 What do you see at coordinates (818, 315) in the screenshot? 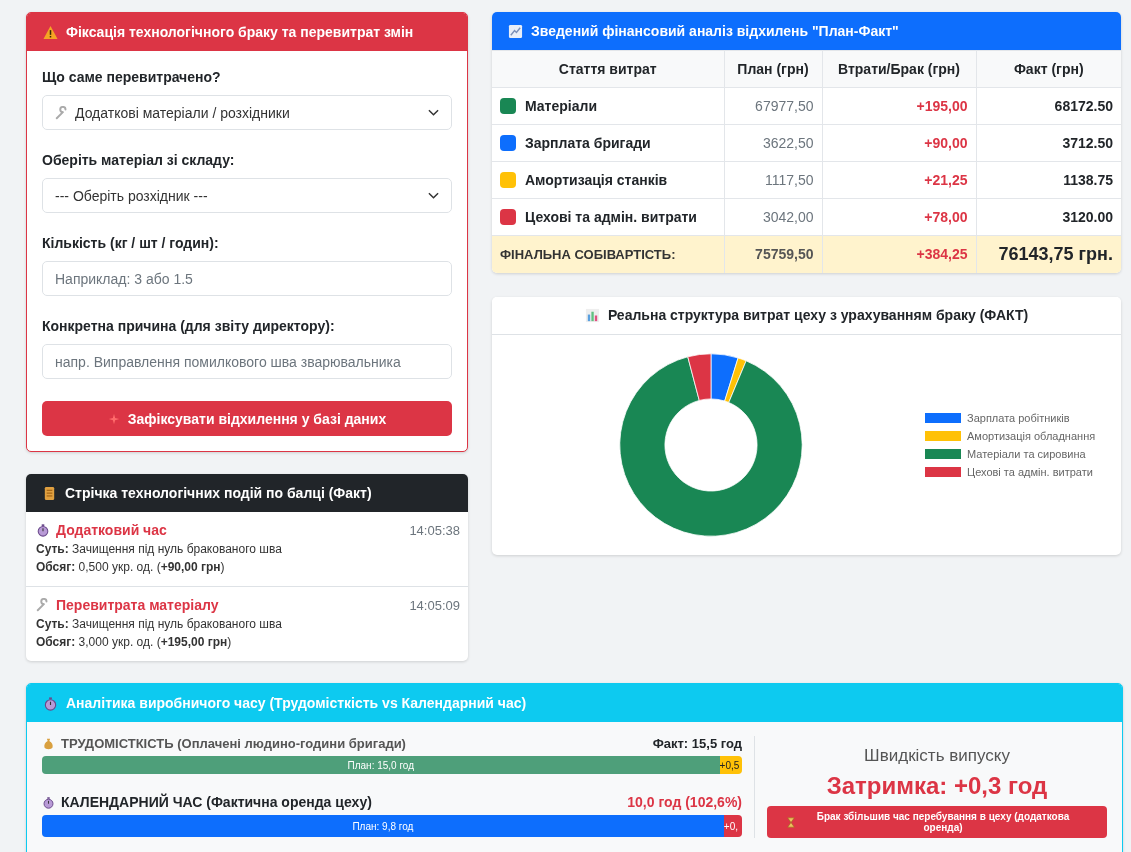
I see `card-title: Реальна структура витрат цеху з урахуванням браку (ФАКТ)` at bounding box center [818, 315].